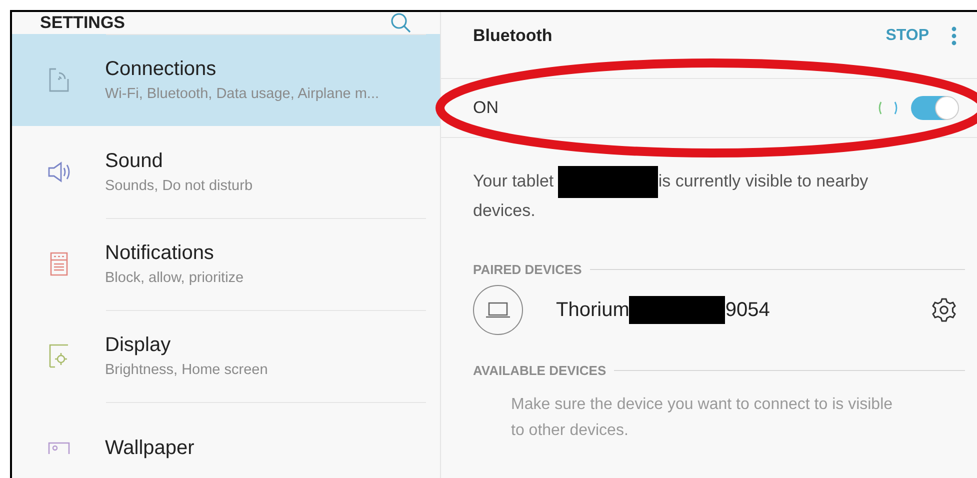 This screenshot has width=977, height=478. What do you see at coordinates (934, 108) in the screenshot?
I see `bluetooth-switch` at bounding box center [934, 108].